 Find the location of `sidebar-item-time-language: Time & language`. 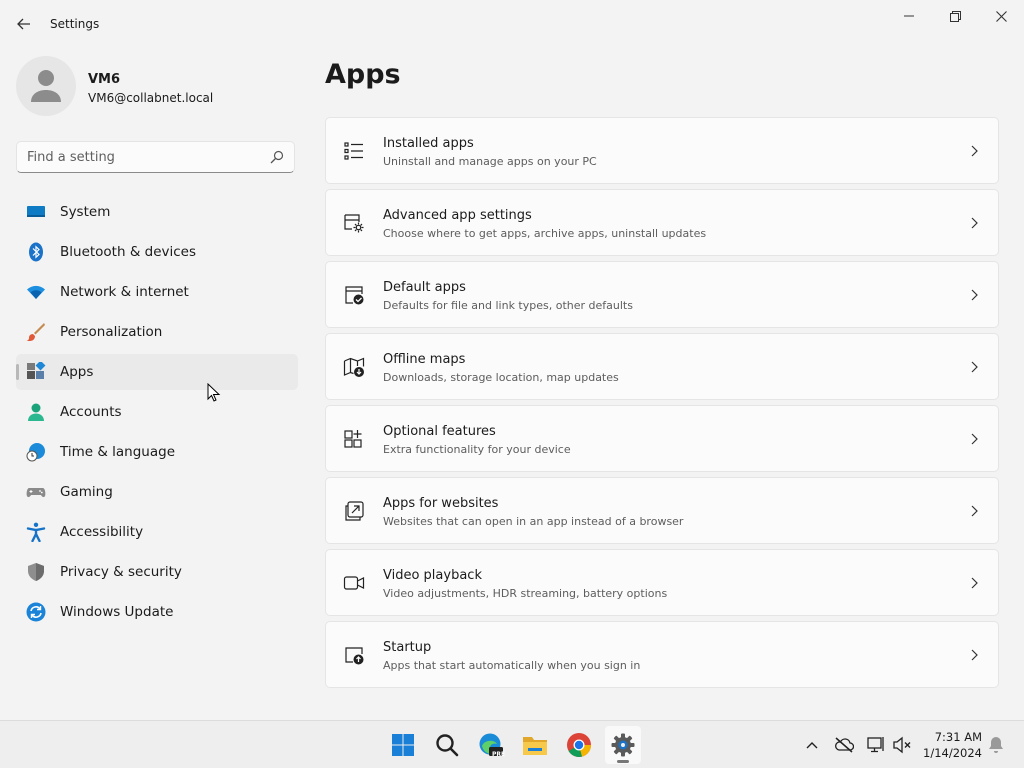

sidebar-item-time-language: Time & language is located at coordinates (157, 452).